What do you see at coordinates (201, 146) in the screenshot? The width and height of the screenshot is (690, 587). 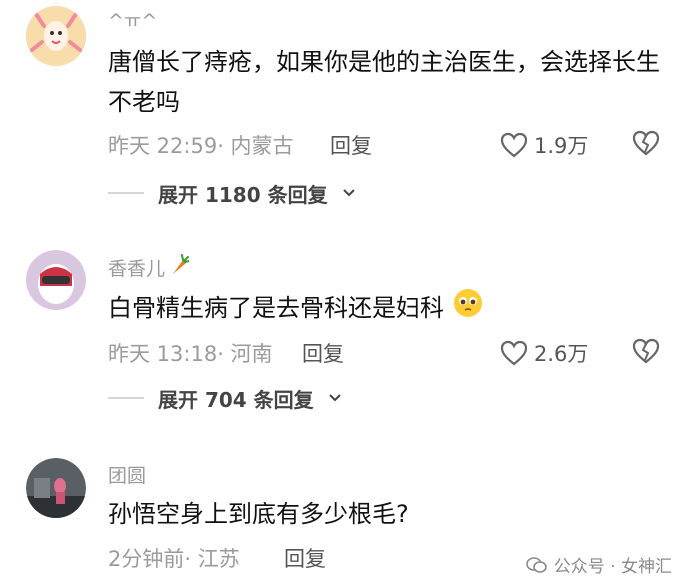 I see `comment-time: 昨天 22:59· 内蒙古` at bounding box center [201, 146].